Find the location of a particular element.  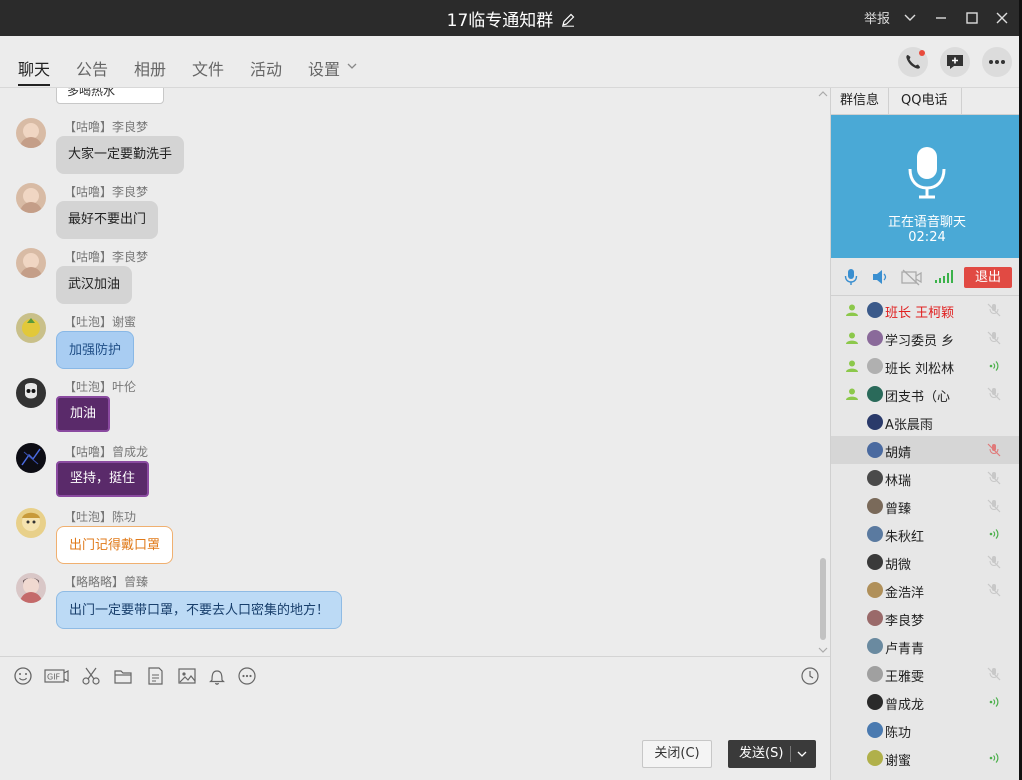

member-row: 朱秋红 is located at coordinates (926, 534).